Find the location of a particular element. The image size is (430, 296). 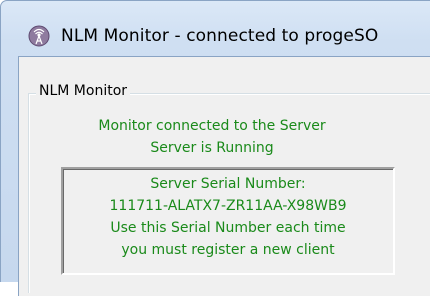

serial-number-value: 111711-ALATX7-ZR11AA-X98WB9 is located at coordinates (228, 206).